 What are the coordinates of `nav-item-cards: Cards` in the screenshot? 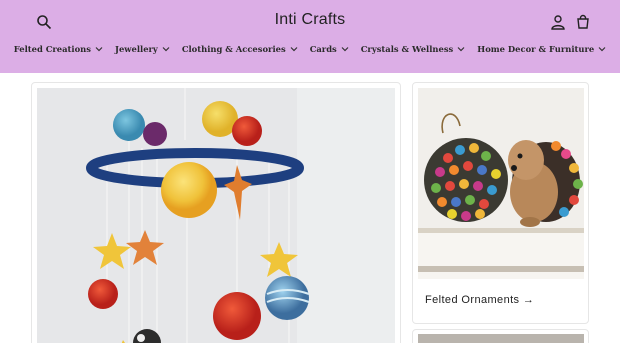 It's located at (329, 49).